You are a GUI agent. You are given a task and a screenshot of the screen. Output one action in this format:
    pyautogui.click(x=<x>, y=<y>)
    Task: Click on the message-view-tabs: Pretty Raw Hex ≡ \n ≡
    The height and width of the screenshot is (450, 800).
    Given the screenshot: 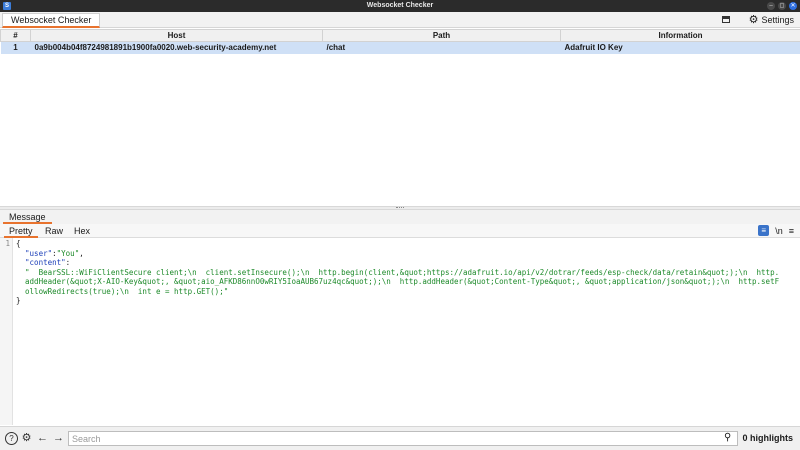 What is the action you would take?
    pyautogui.click(x=400, y=231)
    